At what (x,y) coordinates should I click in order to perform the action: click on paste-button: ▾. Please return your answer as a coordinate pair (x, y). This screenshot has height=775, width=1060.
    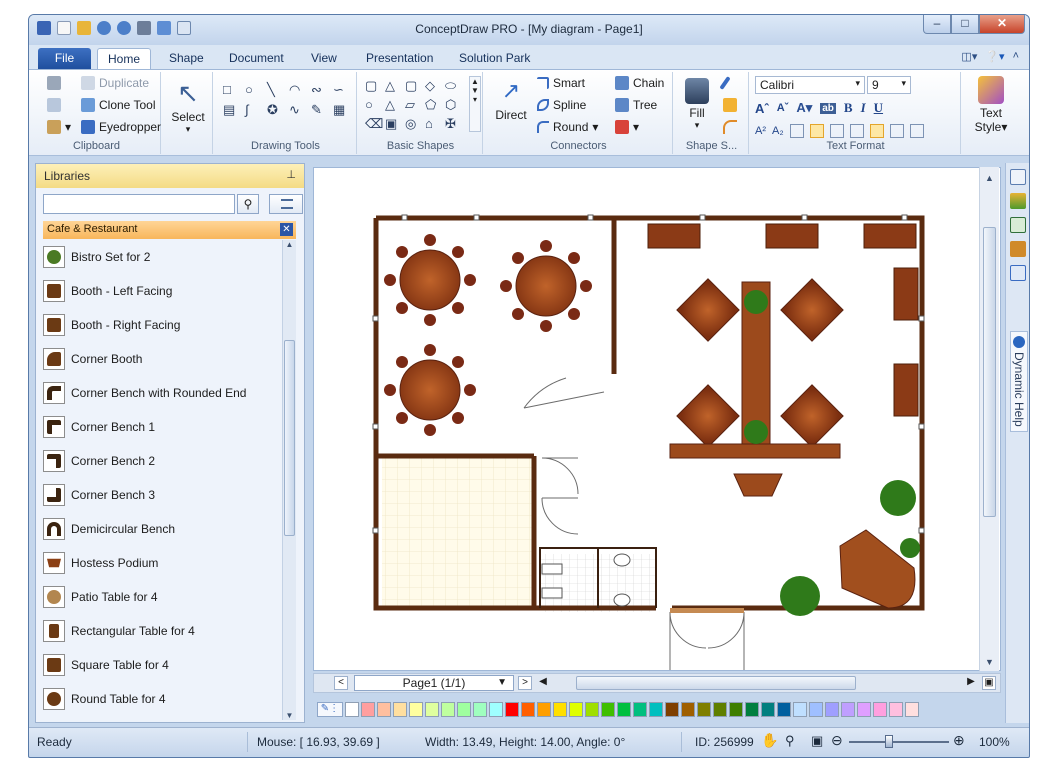
    Looking at the image, I should click on (59, 127).